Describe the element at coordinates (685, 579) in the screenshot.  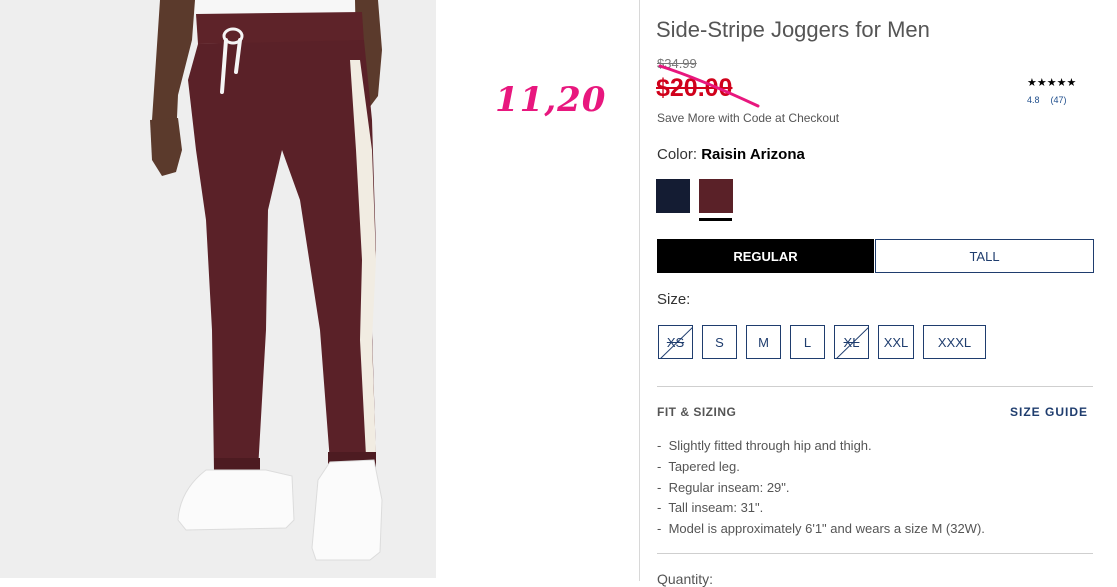
I see `quantity-label: Quantity:` at that location.